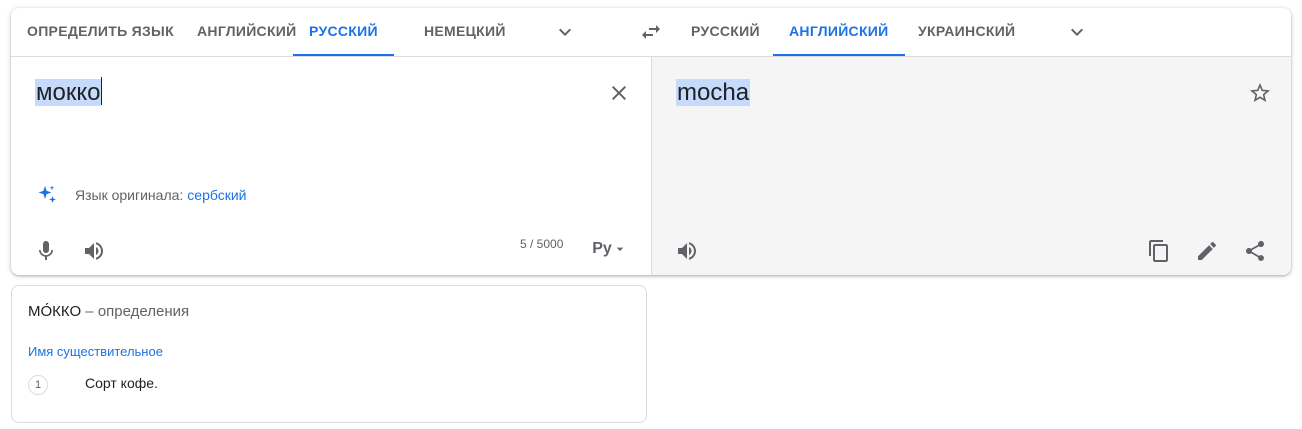 This screenshot has width=1302, height=429. Describe the element at coordinates (619, 93) in the screenshot. I see `close-icon` at that location.